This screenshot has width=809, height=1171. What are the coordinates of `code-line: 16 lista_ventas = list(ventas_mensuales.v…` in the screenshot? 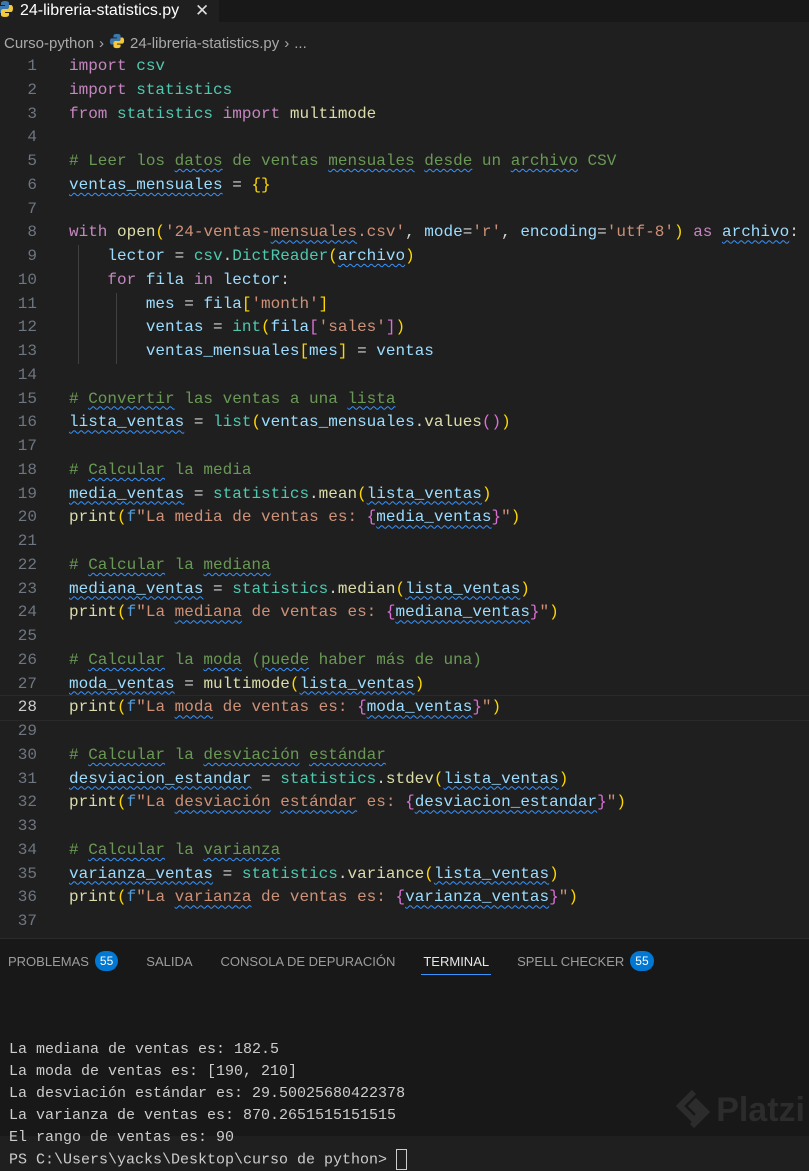 It's located at (404, 423).